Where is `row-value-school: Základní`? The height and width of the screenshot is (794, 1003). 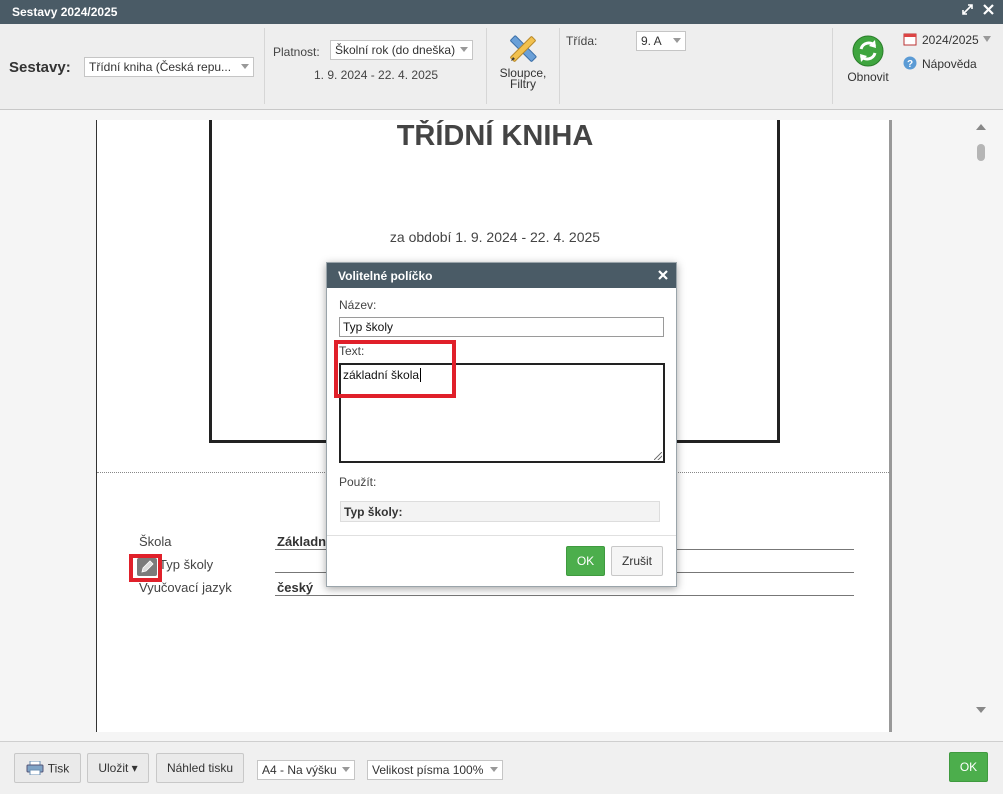
row-value-school: Základní is located at coordinates (303, 541).